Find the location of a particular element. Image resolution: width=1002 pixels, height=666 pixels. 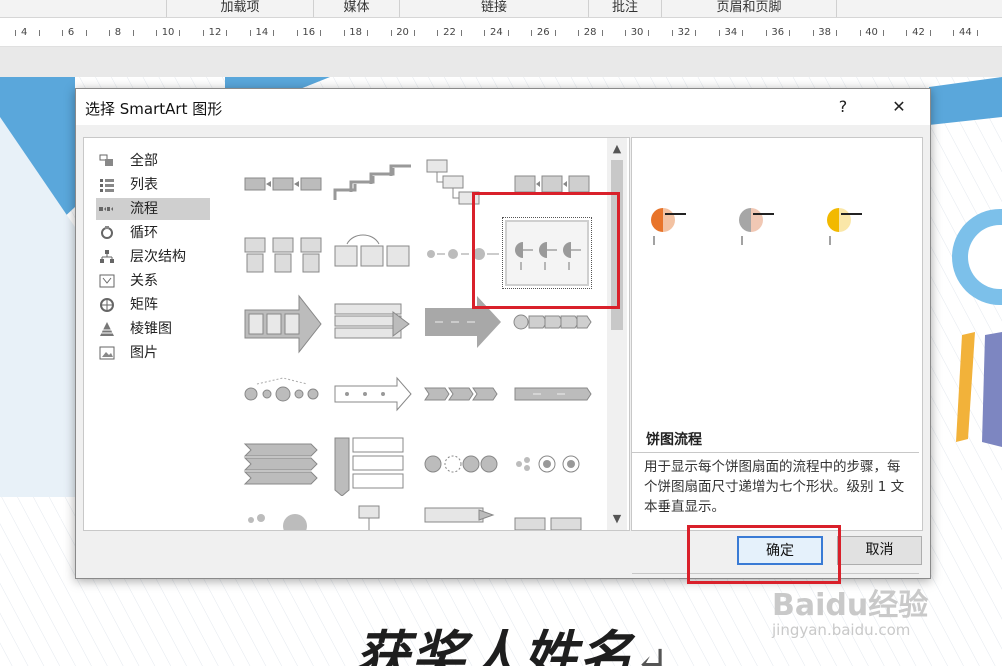

gallery-scrollbar: ▲ ▼ is located at coordinates (617, 334).